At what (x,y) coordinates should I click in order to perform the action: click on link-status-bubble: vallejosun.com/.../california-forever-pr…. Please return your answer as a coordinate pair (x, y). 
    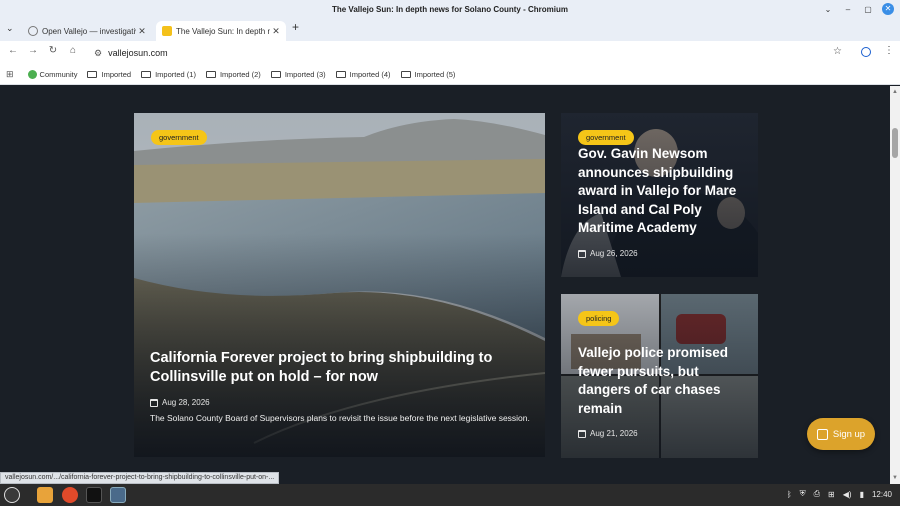
    Looking at the image, I should click on (140, 478).